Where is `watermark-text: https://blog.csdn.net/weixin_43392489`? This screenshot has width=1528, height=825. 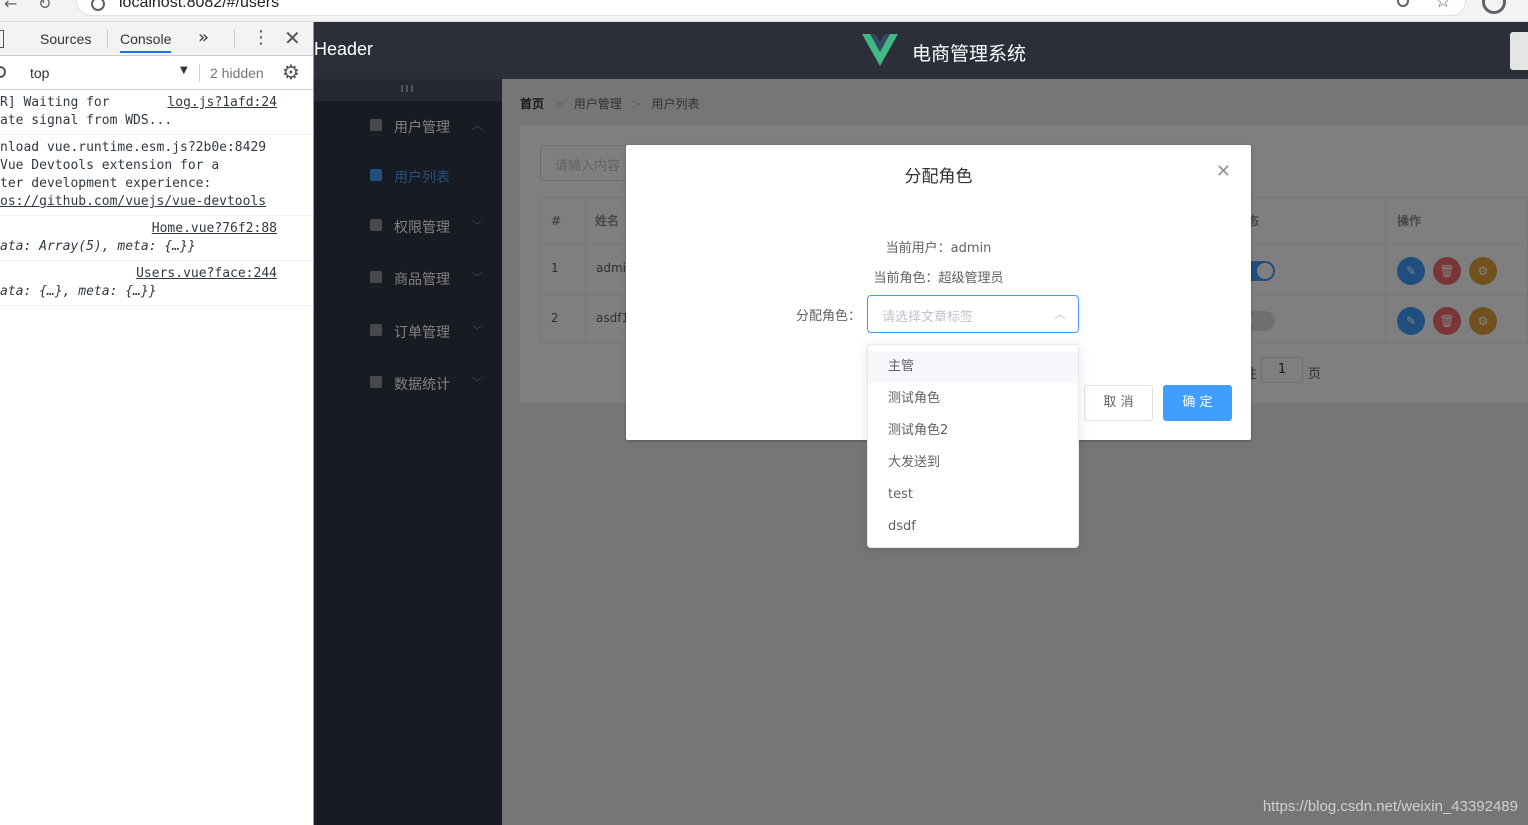
watermark-text: https://blog.csdn.net/weixin_43392489 is located at coordinates (1390, 806).